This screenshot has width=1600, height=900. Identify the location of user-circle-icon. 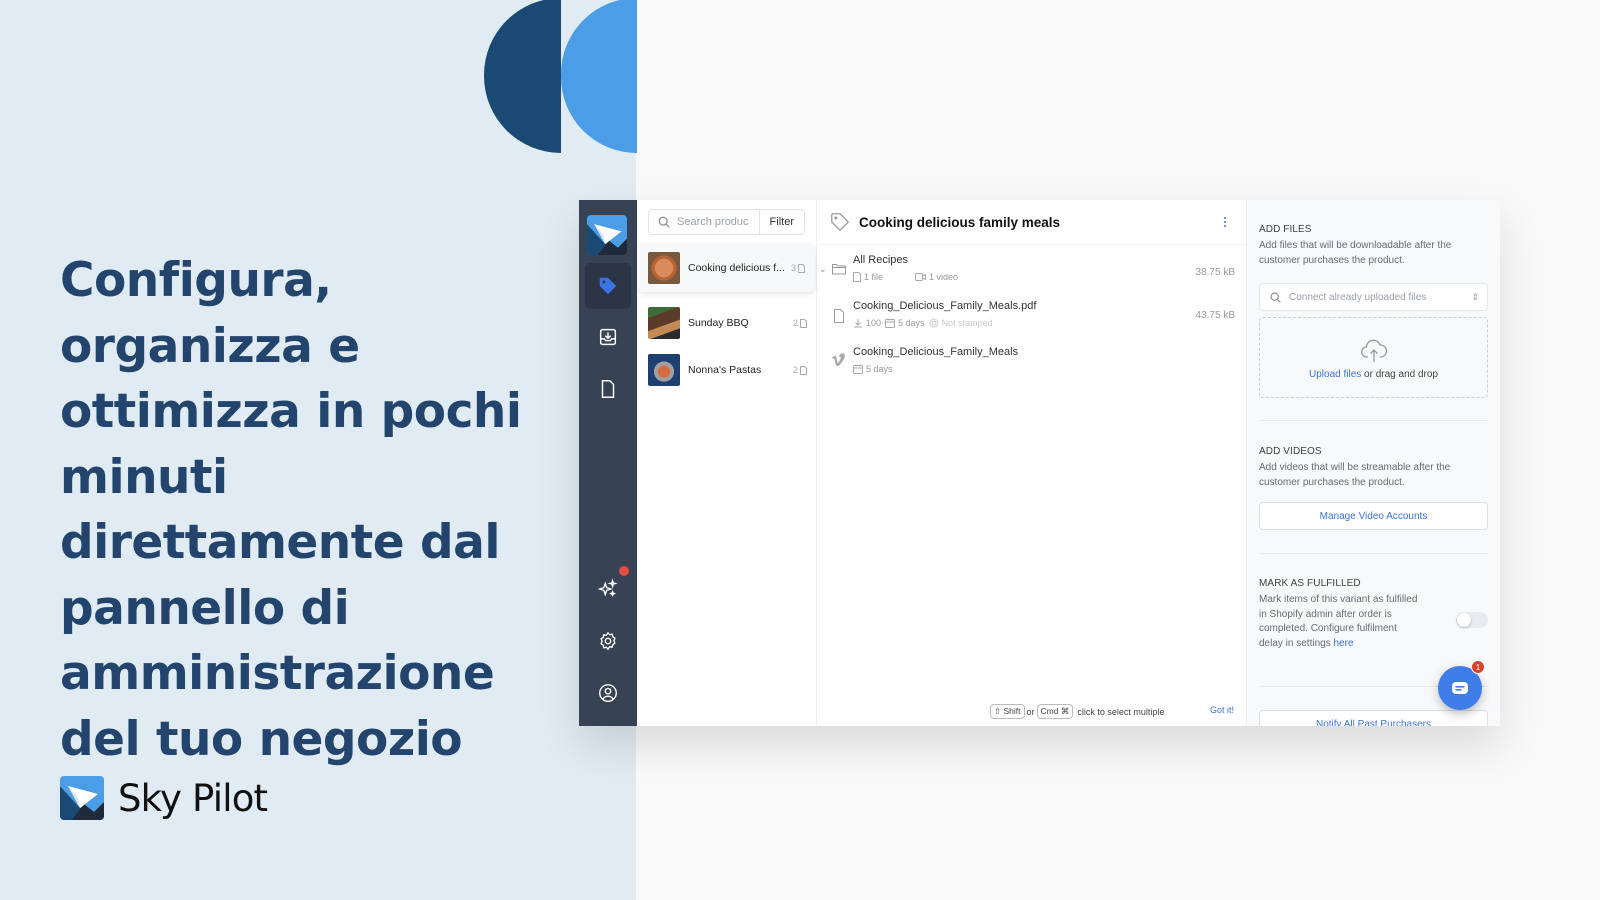
(608, 693).